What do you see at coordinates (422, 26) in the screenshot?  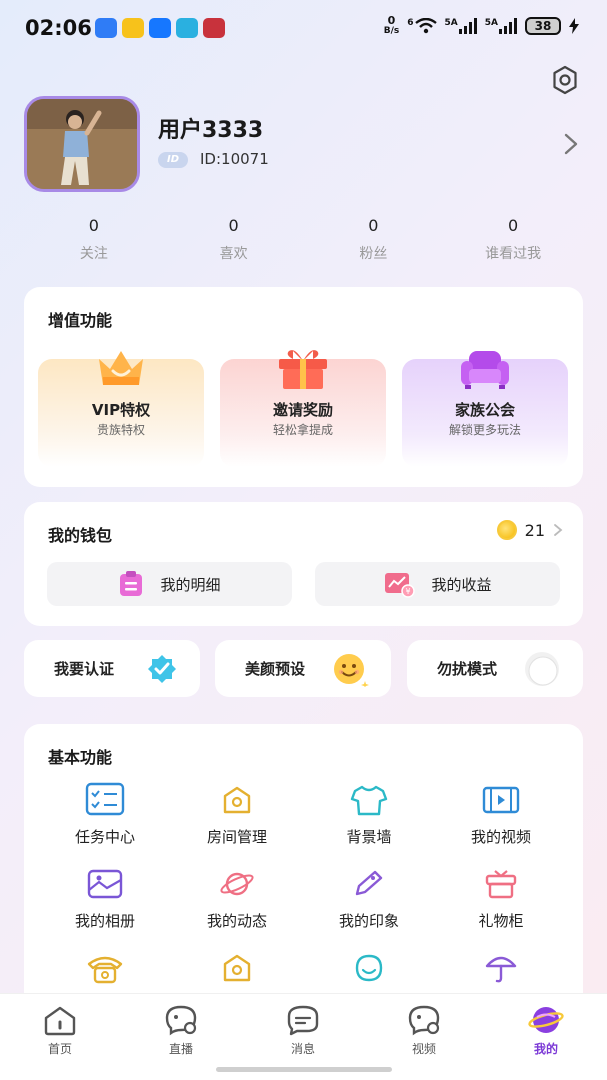 I see `wifi-icon: 6` at bounding box center [422, 26].